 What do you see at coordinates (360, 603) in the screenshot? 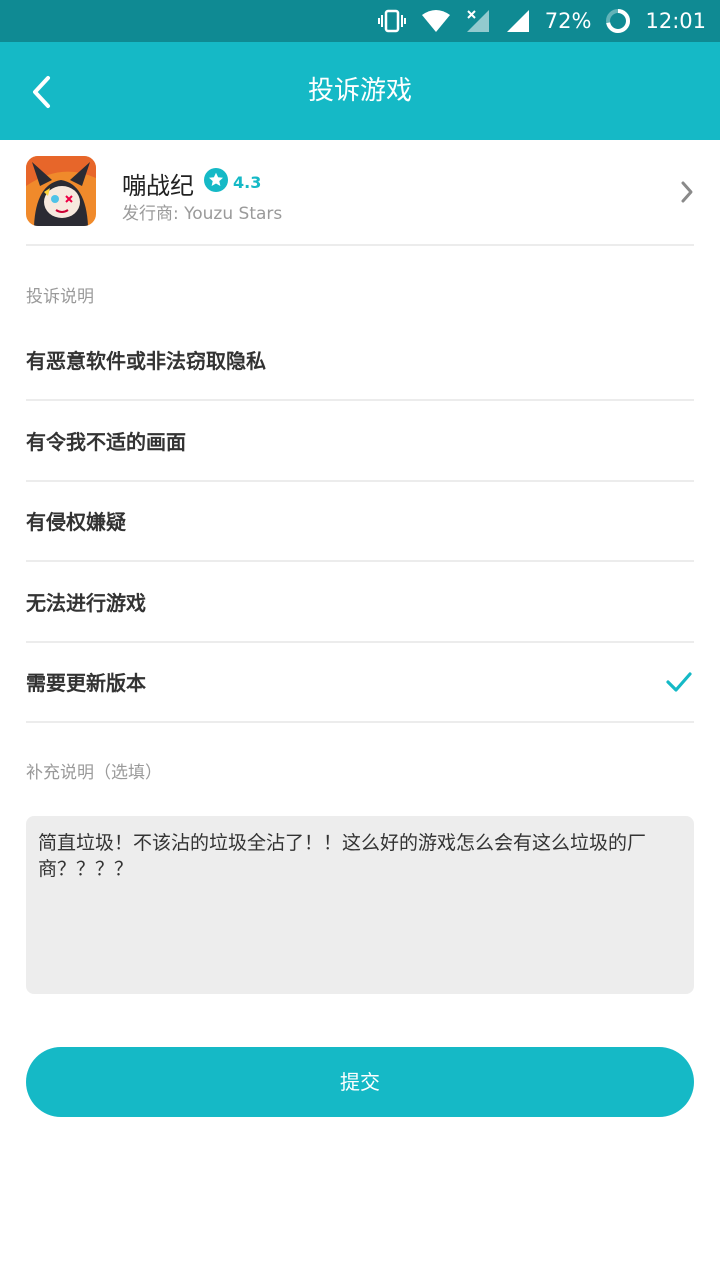
I see `complaint-option-unplayable: 无法进行游戏` at bounding box center [360, 603].